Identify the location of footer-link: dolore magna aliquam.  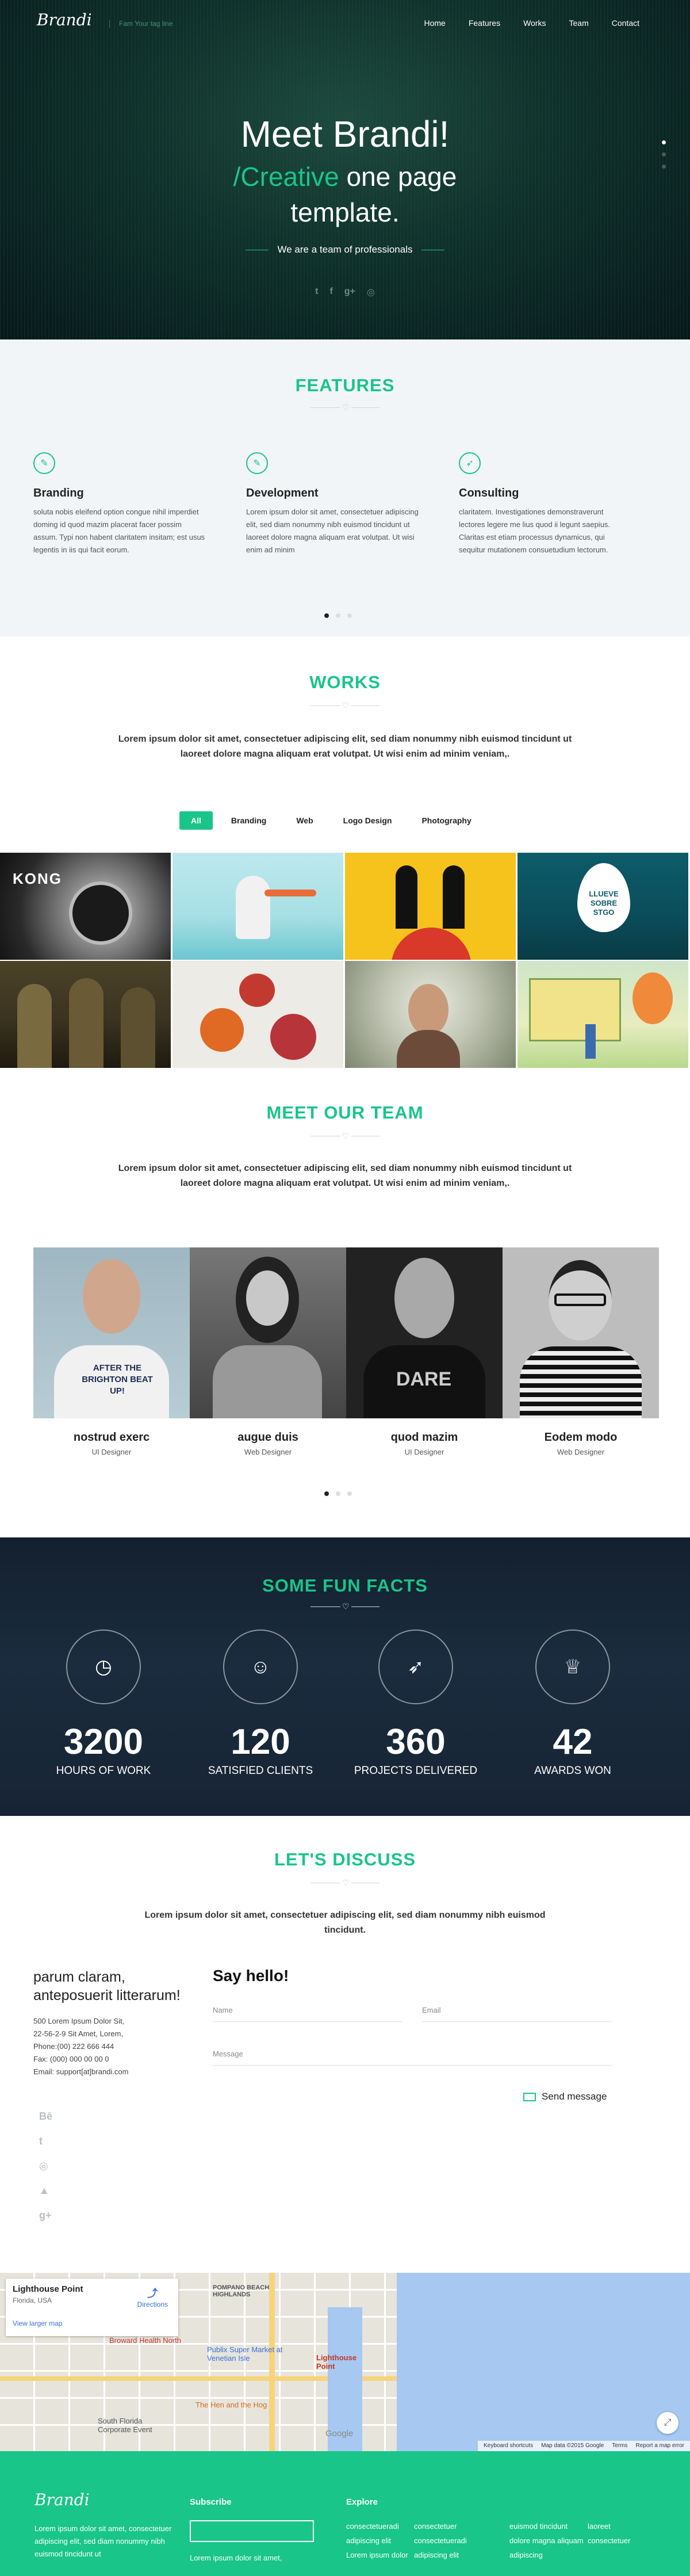
(546, 2540).